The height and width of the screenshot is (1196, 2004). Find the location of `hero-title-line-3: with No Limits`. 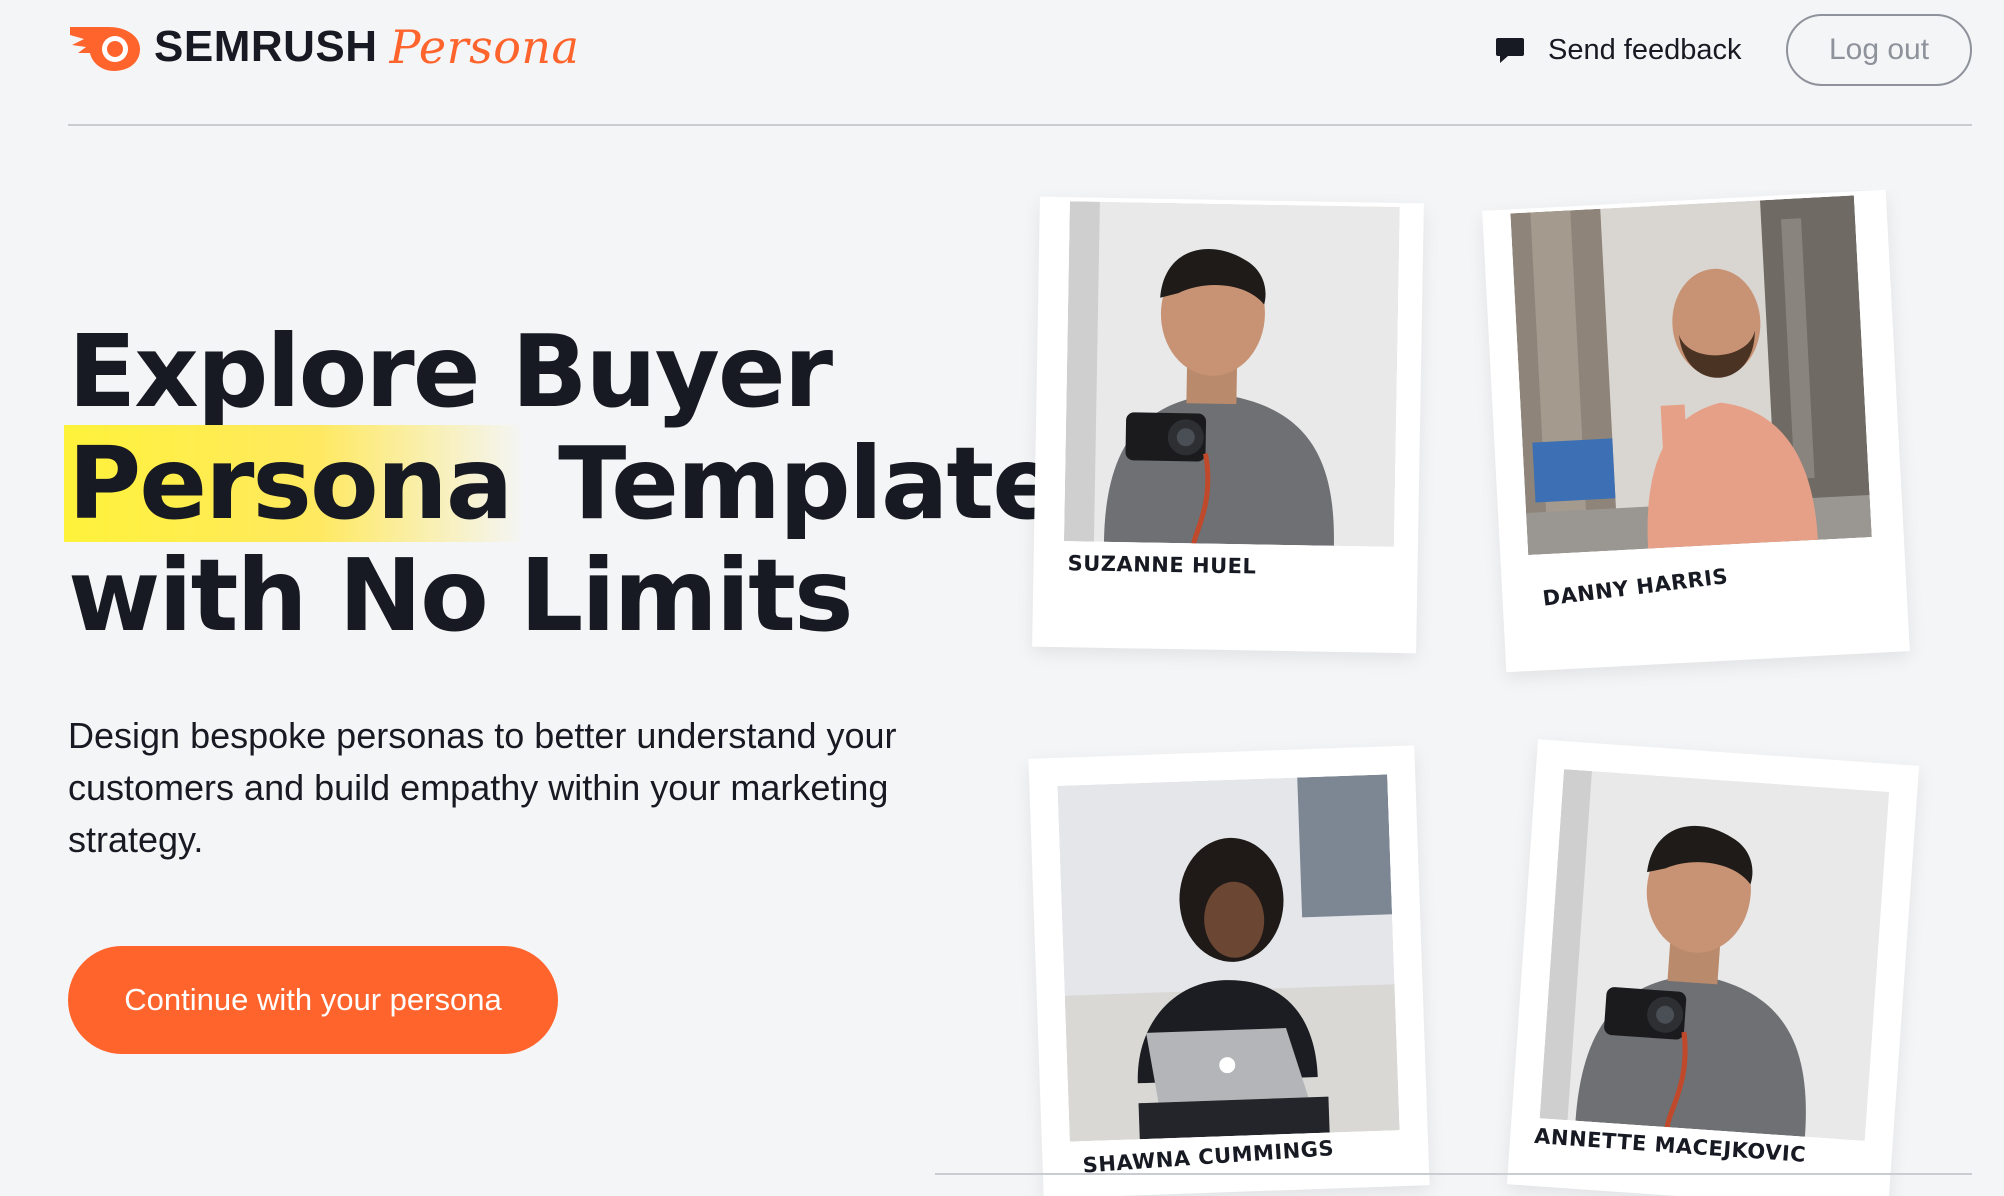

hero-title-line-3: with No Limits is located at coordinates (460, 595).